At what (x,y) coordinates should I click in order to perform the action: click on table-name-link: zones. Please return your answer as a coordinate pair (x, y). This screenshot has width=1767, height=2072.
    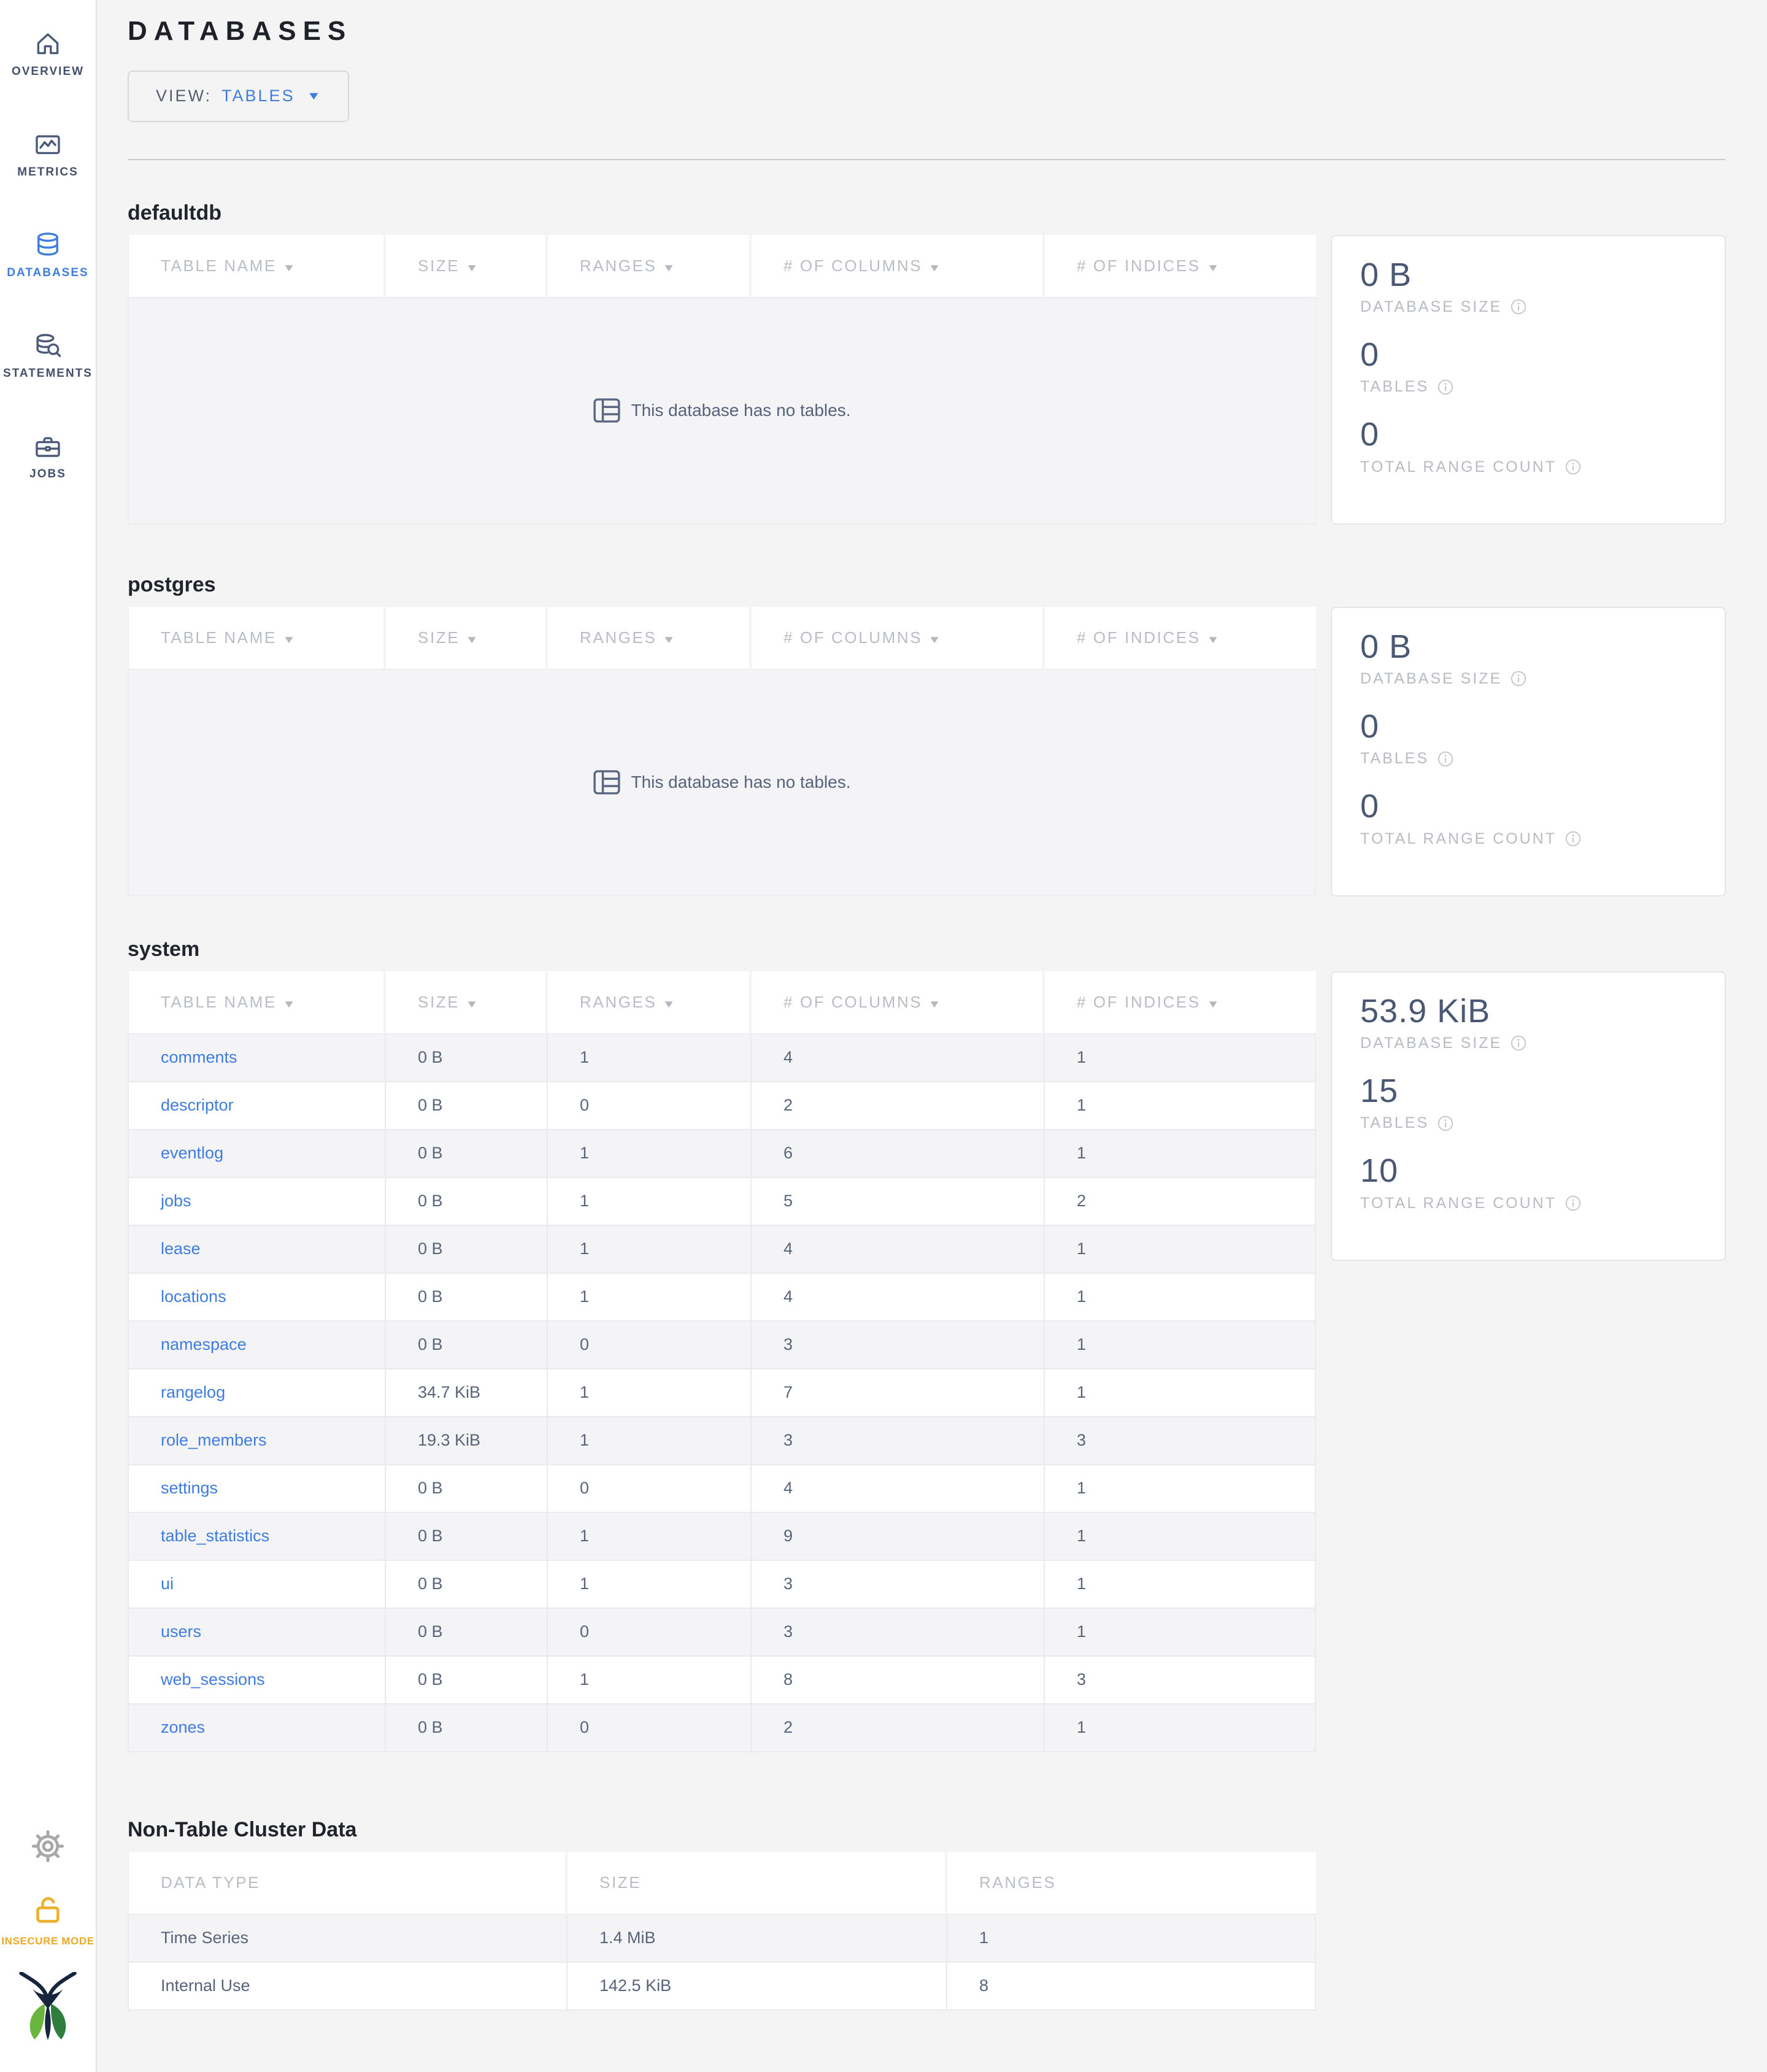
    Looking at the image, I should click on (183, 1727).